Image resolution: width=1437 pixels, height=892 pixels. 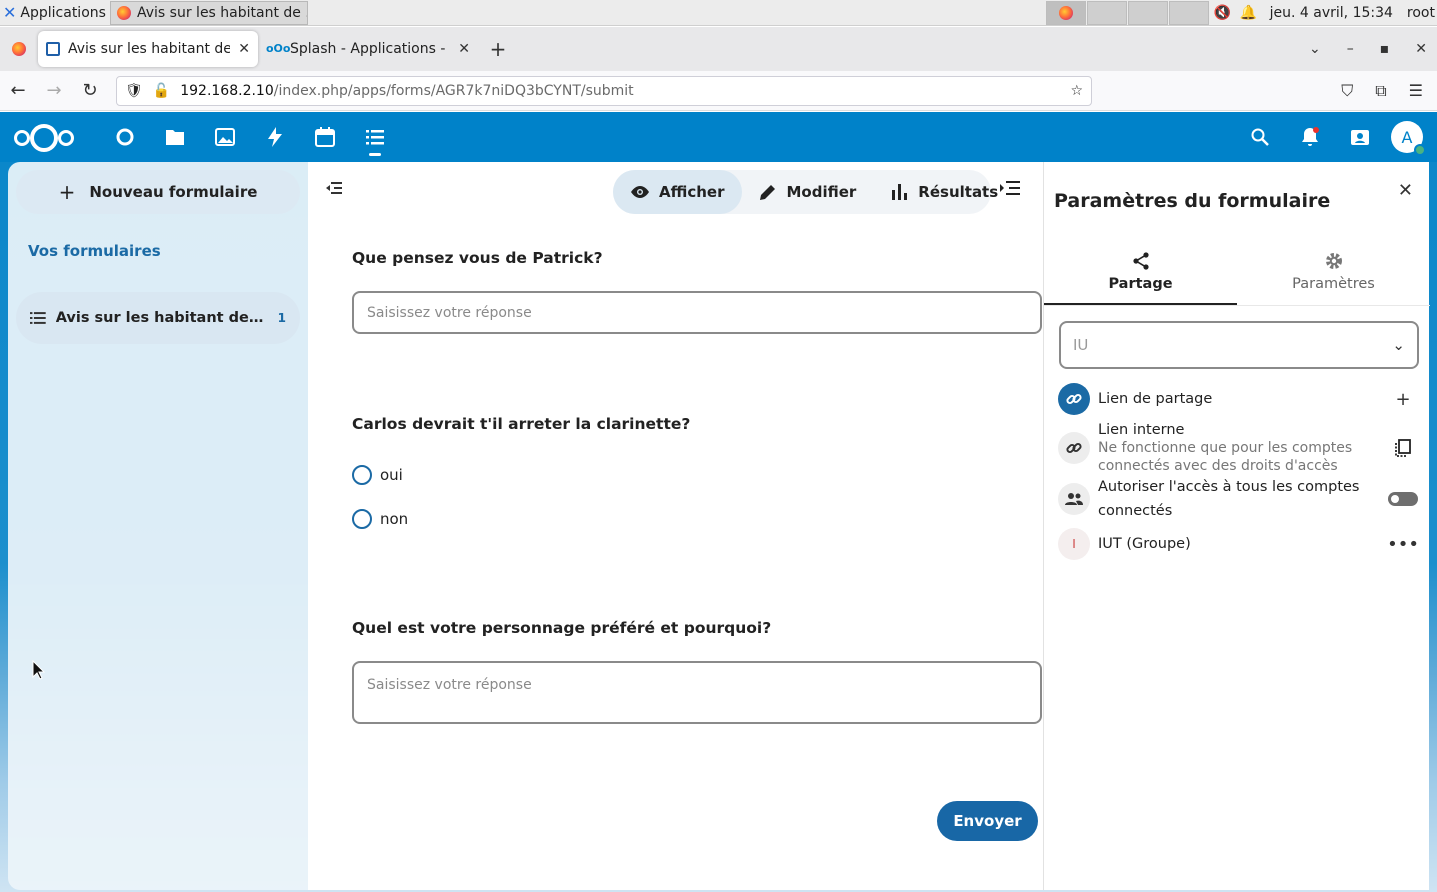 I want to click on new-form-button: + Nouveau formulaire, so click(x=158, y=192).